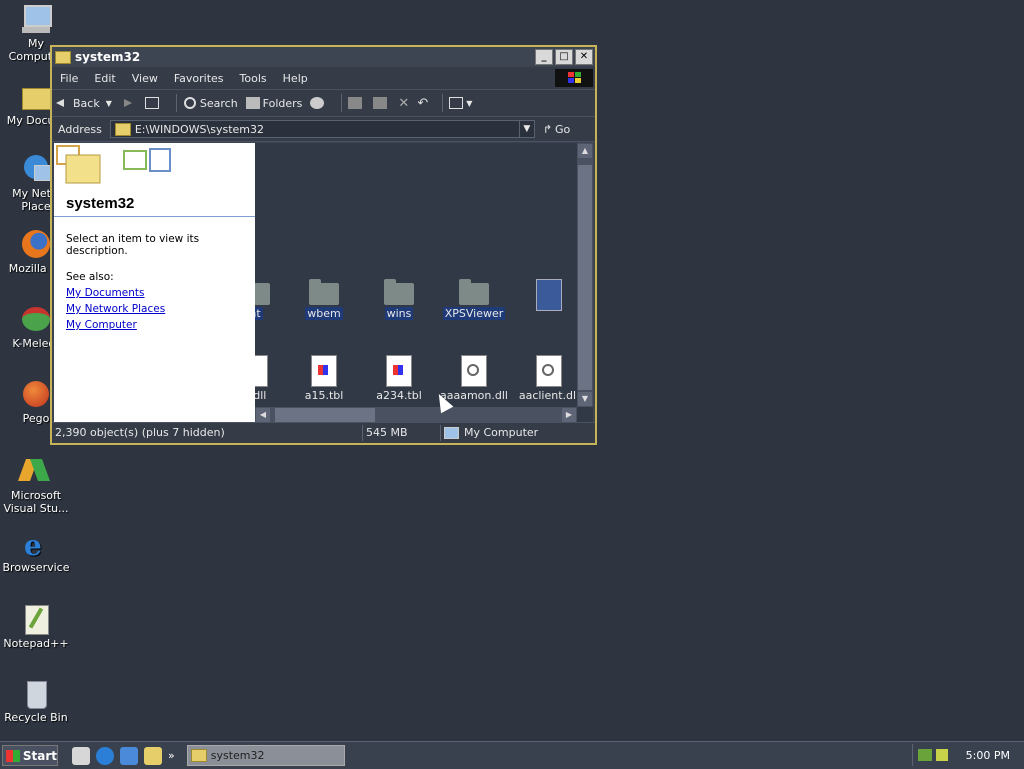 This screenshot has width=1024, height=769. I want to click on quicklaunch-explorer-icon, so click(153, 755).